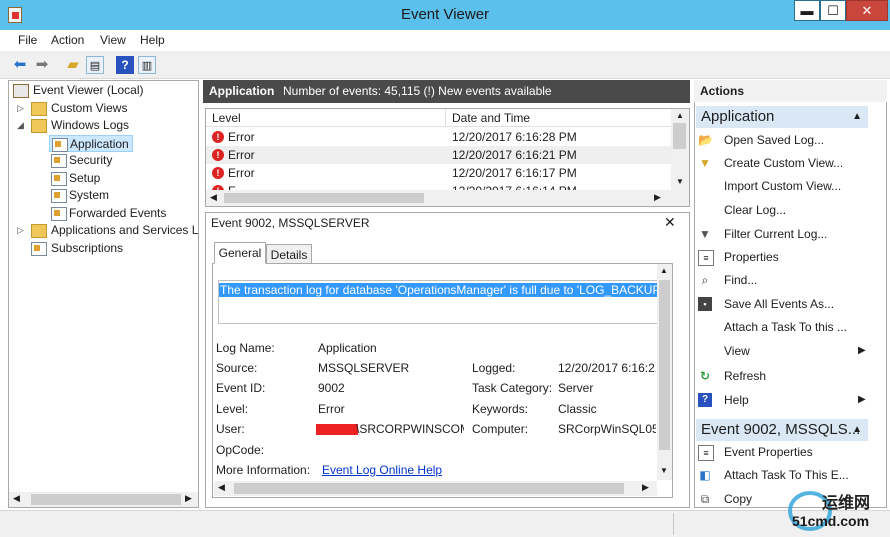 Image resolution: width=890 pixels, height=537 pixels. Describe the element at coordinates (124, 230) in the screenshot. I see `tree-apps-services-label: Applications and Services Lo` at that location.